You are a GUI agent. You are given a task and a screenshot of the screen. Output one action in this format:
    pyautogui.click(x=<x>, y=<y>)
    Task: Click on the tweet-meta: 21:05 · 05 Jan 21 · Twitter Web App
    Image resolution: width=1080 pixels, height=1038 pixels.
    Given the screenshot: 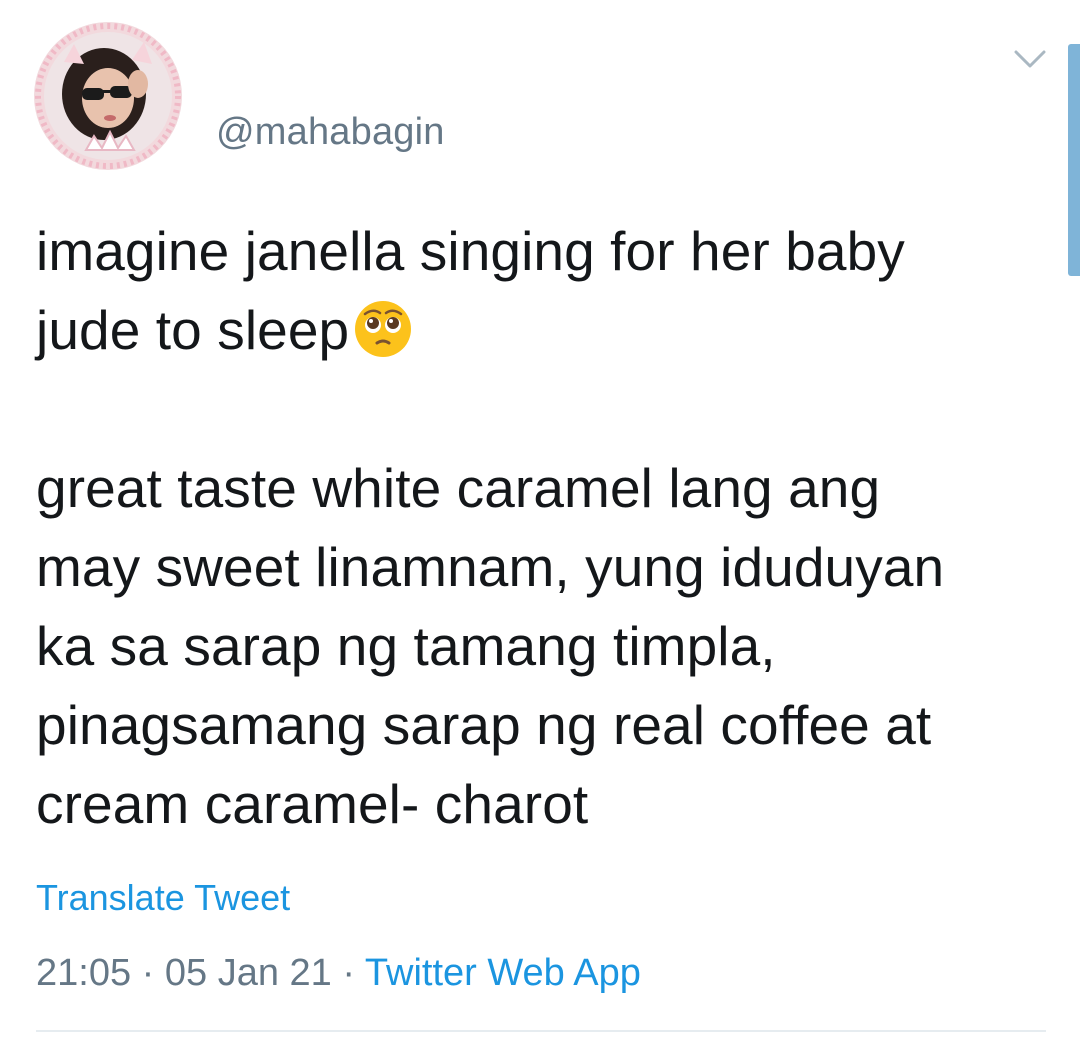 What is the action you would take?
    pyautogui.click(x=338, y=973)
    